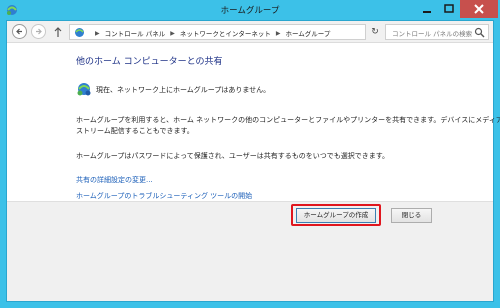  I want to click on page-title: 他のホーム コンピューターとの共有, so click(149, 62).